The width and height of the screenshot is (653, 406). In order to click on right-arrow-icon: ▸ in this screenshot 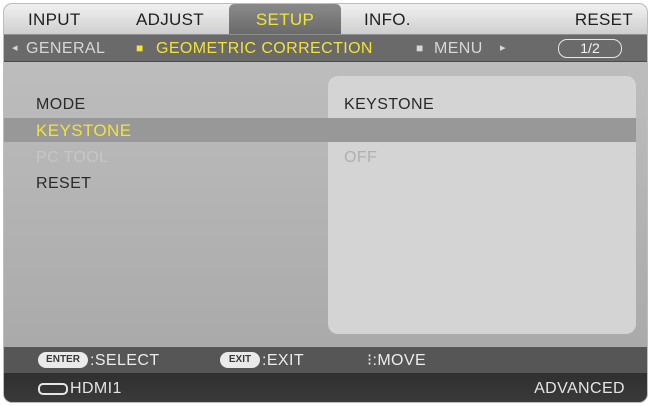, I will do `click(503, 48)`.